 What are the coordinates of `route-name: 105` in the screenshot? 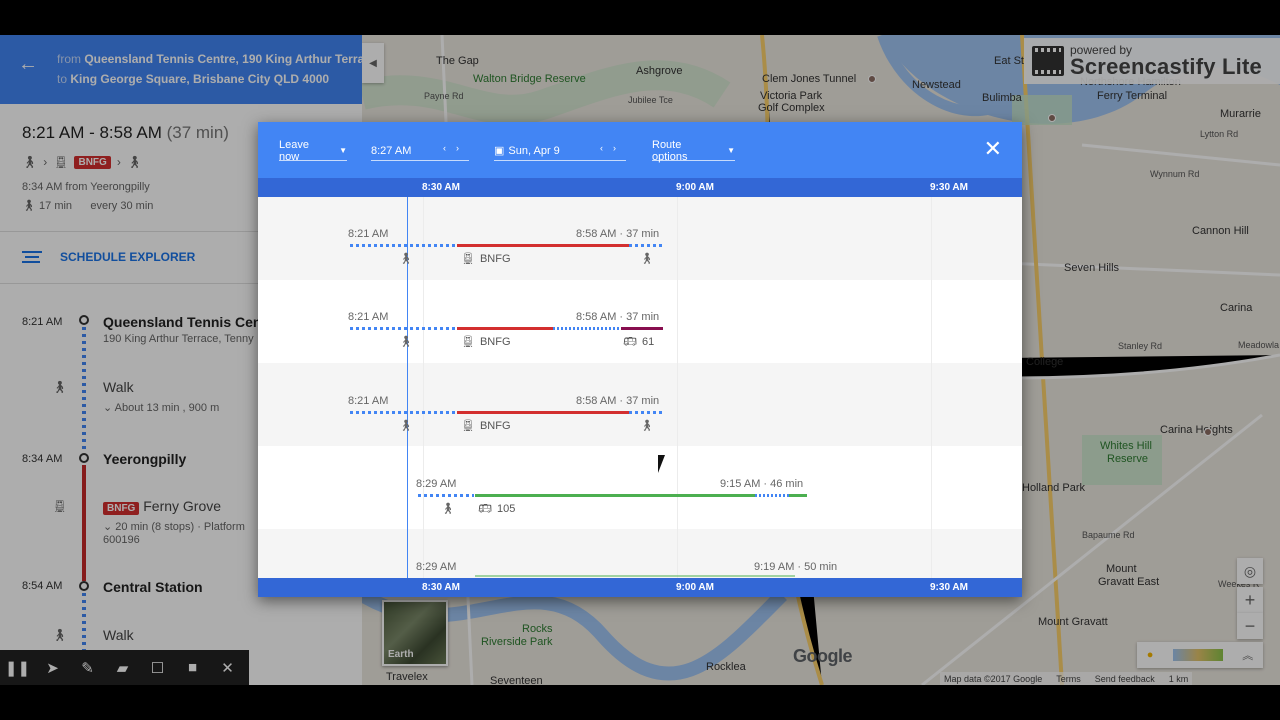 It's located at (506, 508).